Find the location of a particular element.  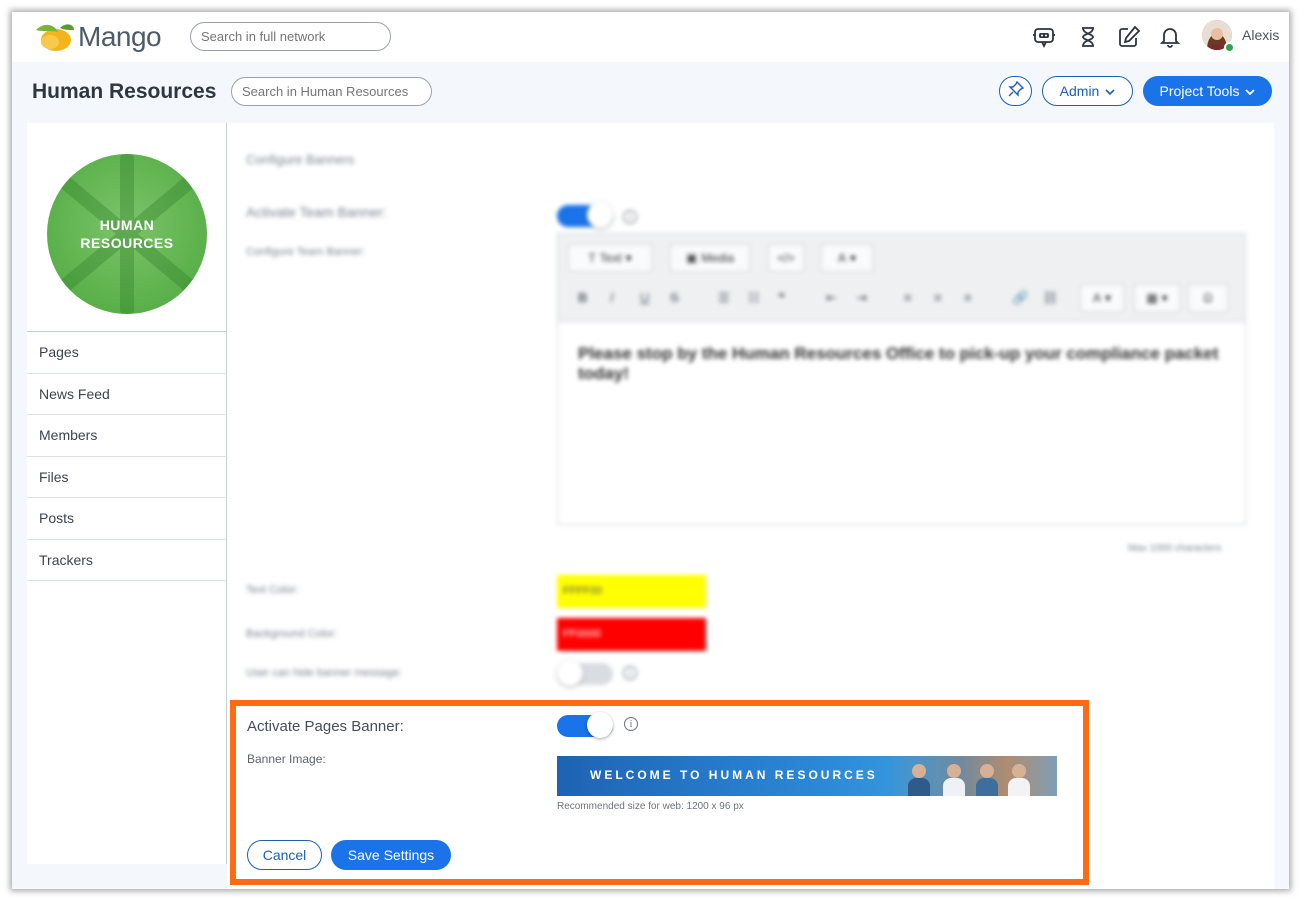

code-view-button: </> is located at coordinates (786, 258).